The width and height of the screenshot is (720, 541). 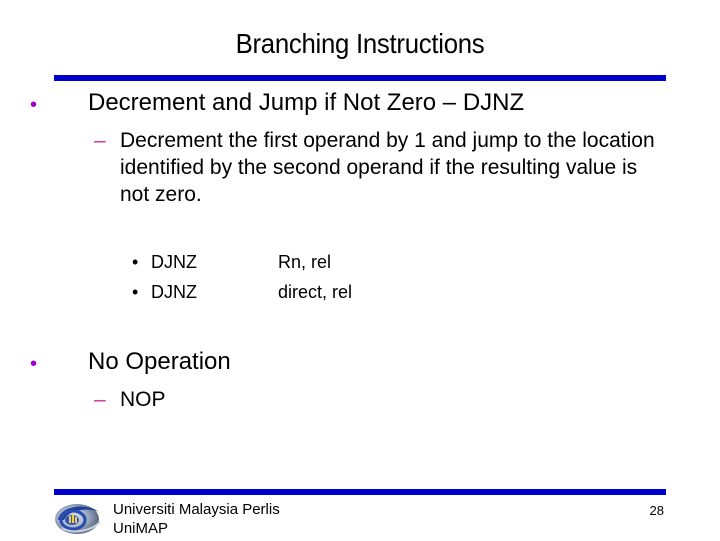 What do you see at coordinates (360, 43) in the screenshot?
I see `slide-title: Branching Instructions` at bounding box center [360, 43].